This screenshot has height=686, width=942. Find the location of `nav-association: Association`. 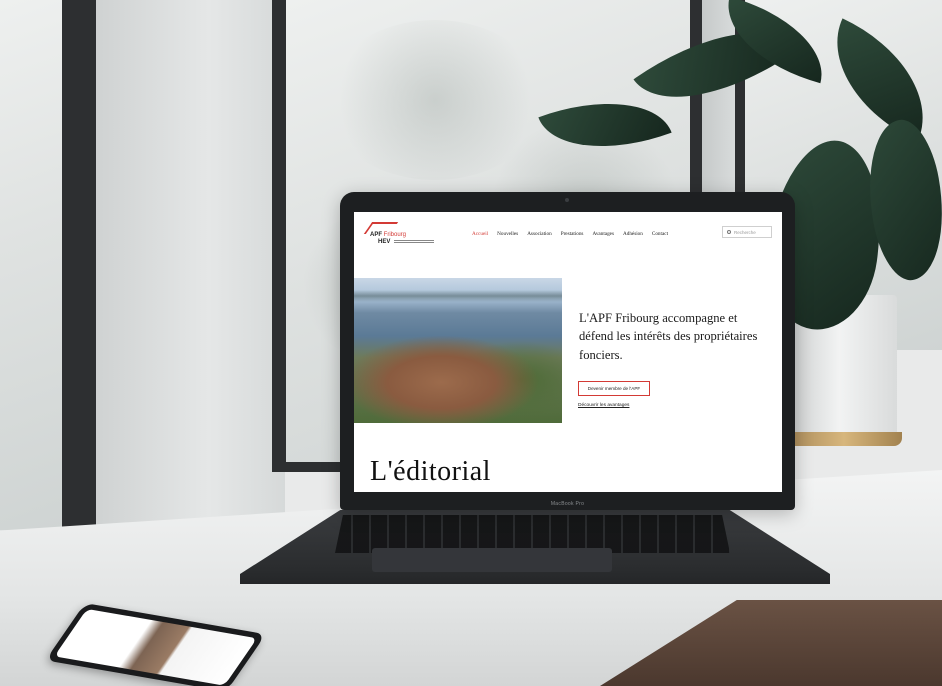

nav-association: Association is located at coordinates (539, 234).